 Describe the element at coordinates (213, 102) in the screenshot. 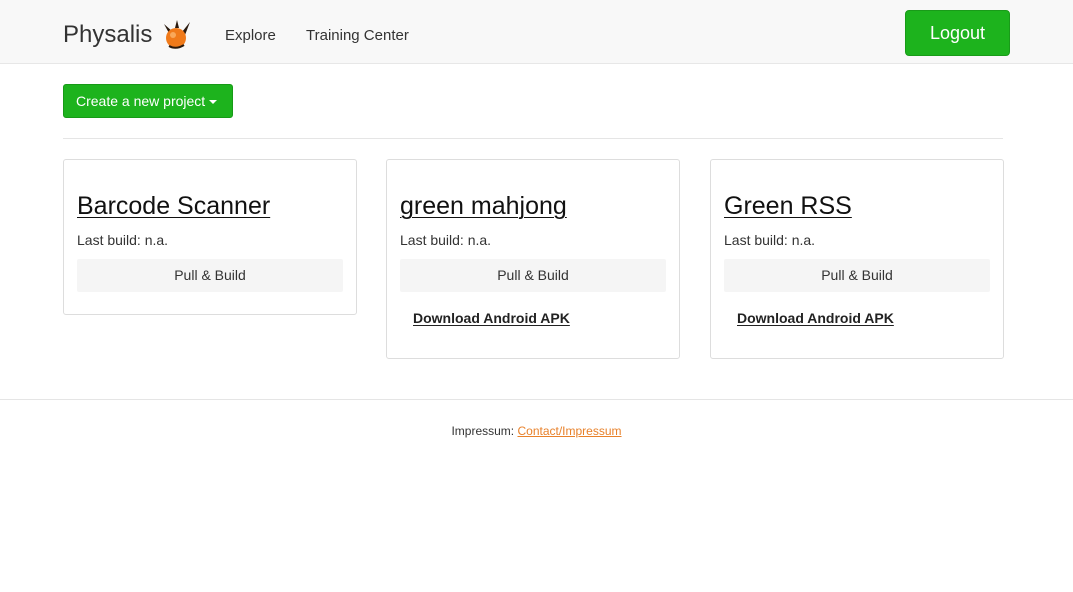

I see `caret-down-icon` at that location.